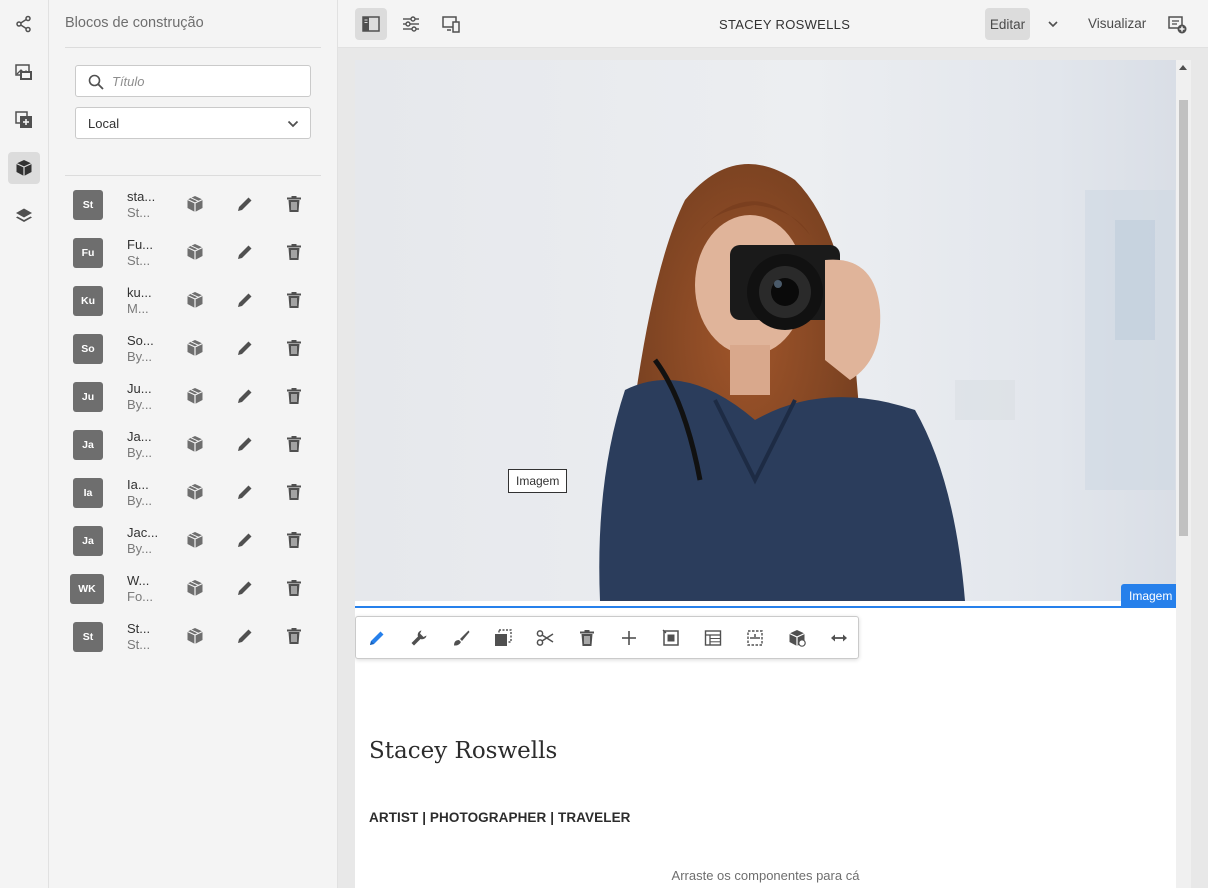 Image resolution: width=1208 pixels, height=888 pixels. What do you see at coordinates (765, 875) in the screenshot?
I see `drop-zone: Arraste os componentes para cá` at bounding box center [765, 875].